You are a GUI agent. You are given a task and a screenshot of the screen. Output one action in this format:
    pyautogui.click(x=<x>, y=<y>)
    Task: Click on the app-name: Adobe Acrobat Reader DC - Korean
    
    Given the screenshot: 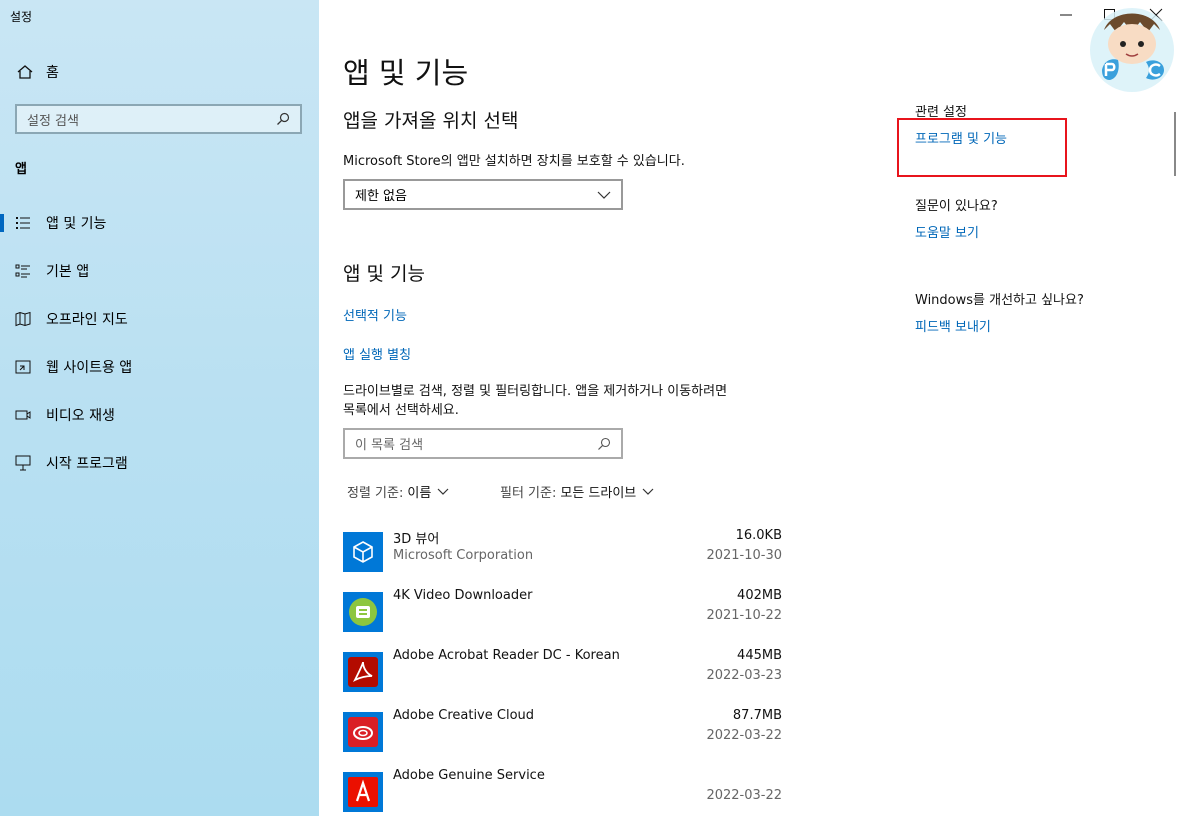 What is the action you would take?
    pyautogui.click(x=506, y=655)
    